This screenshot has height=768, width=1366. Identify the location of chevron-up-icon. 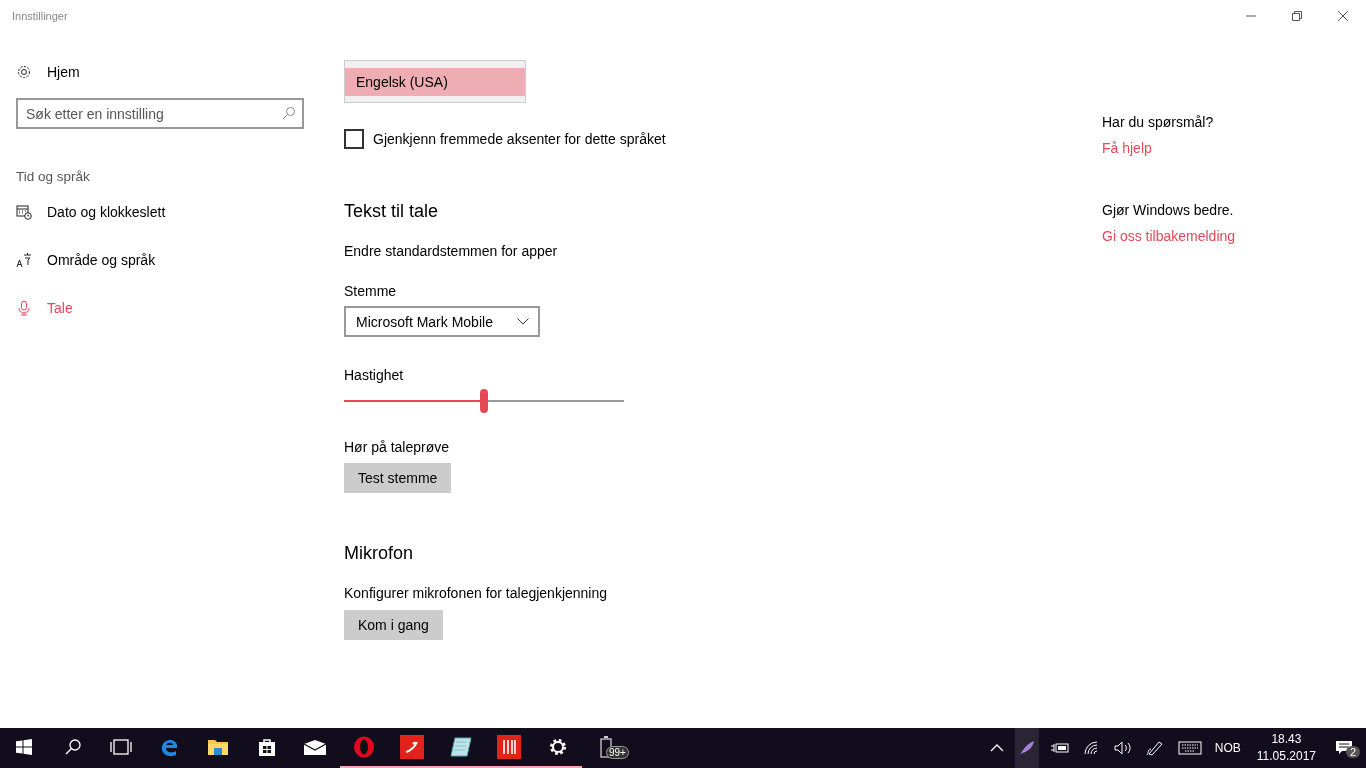
(996, 748).